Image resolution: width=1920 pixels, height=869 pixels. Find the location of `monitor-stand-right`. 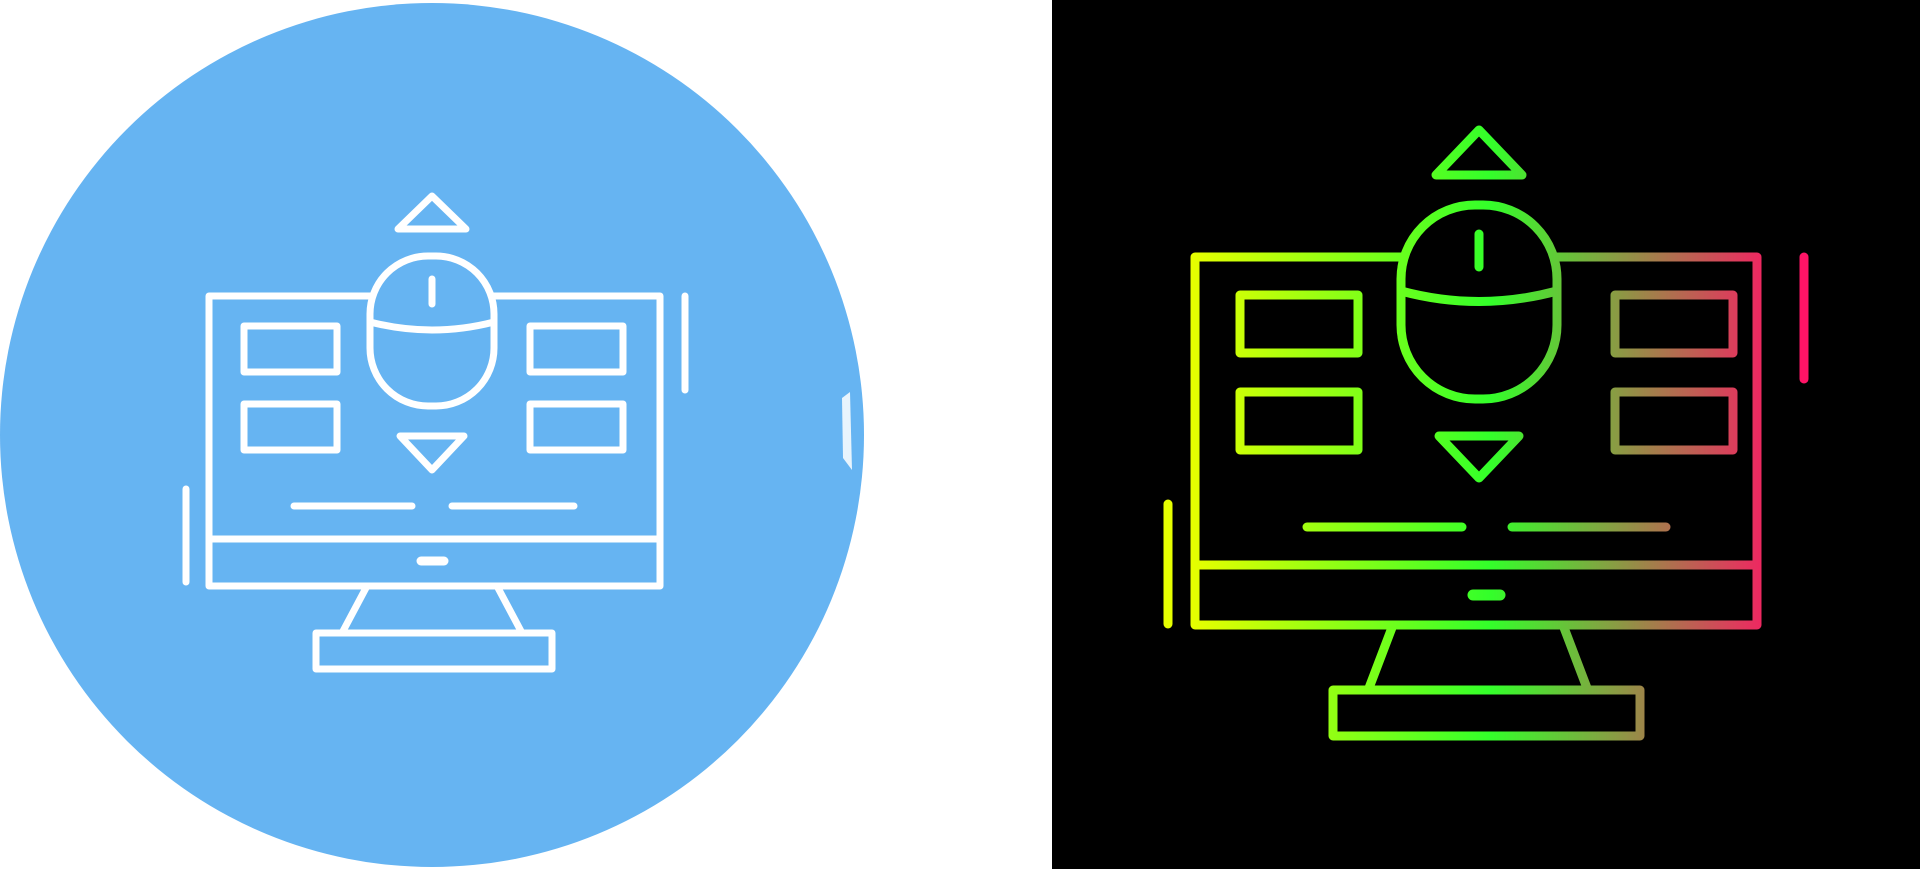

monitor-stand-right is located at coordinates (1575, 656).